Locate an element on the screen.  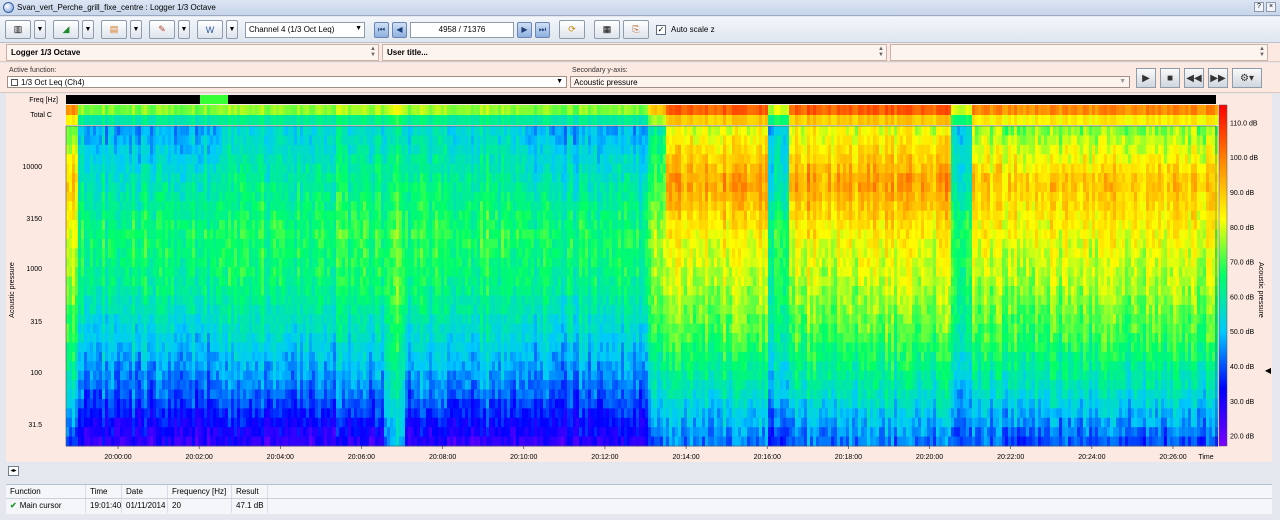
edit-button: ✎ is located at coordinates (162, 29).